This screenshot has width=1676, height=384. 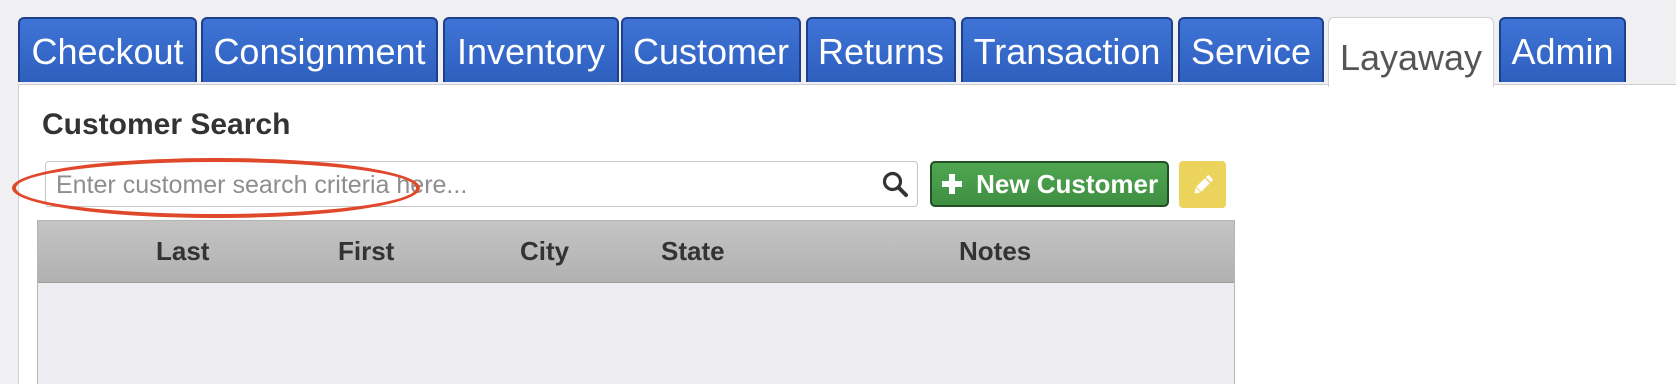 What do you see at coordinates (1411, 52) in the screenshot?
I see `tab-layaway: Layaway` at bounding box center [1411, 52].